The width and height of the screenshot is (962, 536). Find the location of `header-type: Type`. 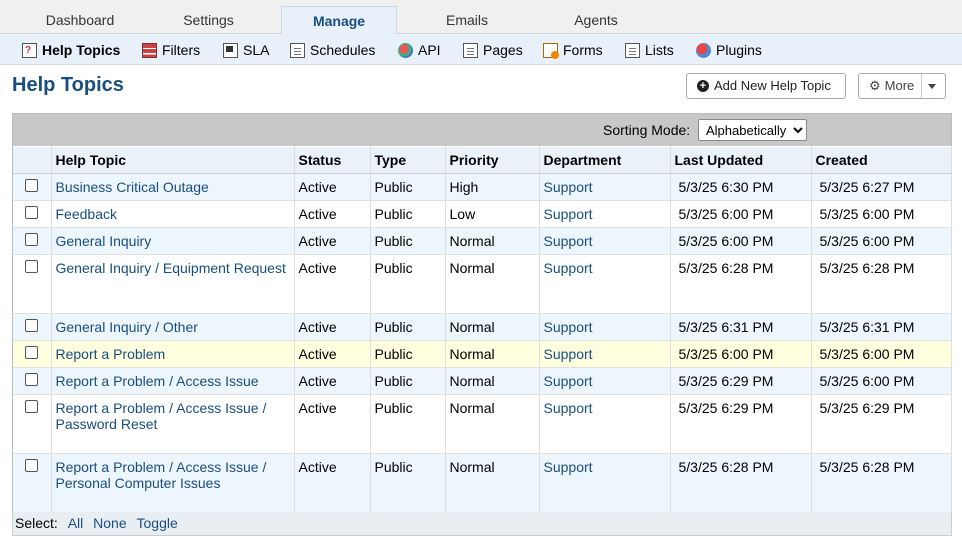

header-type: Type is located at coordinates (408, 160).